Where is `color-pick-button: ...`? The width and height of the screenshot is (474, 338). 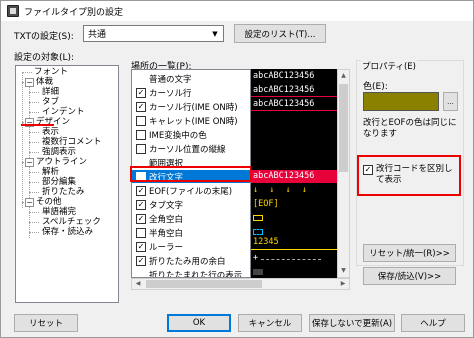 color-pick-button: ... is located at coordinates (450, 101).